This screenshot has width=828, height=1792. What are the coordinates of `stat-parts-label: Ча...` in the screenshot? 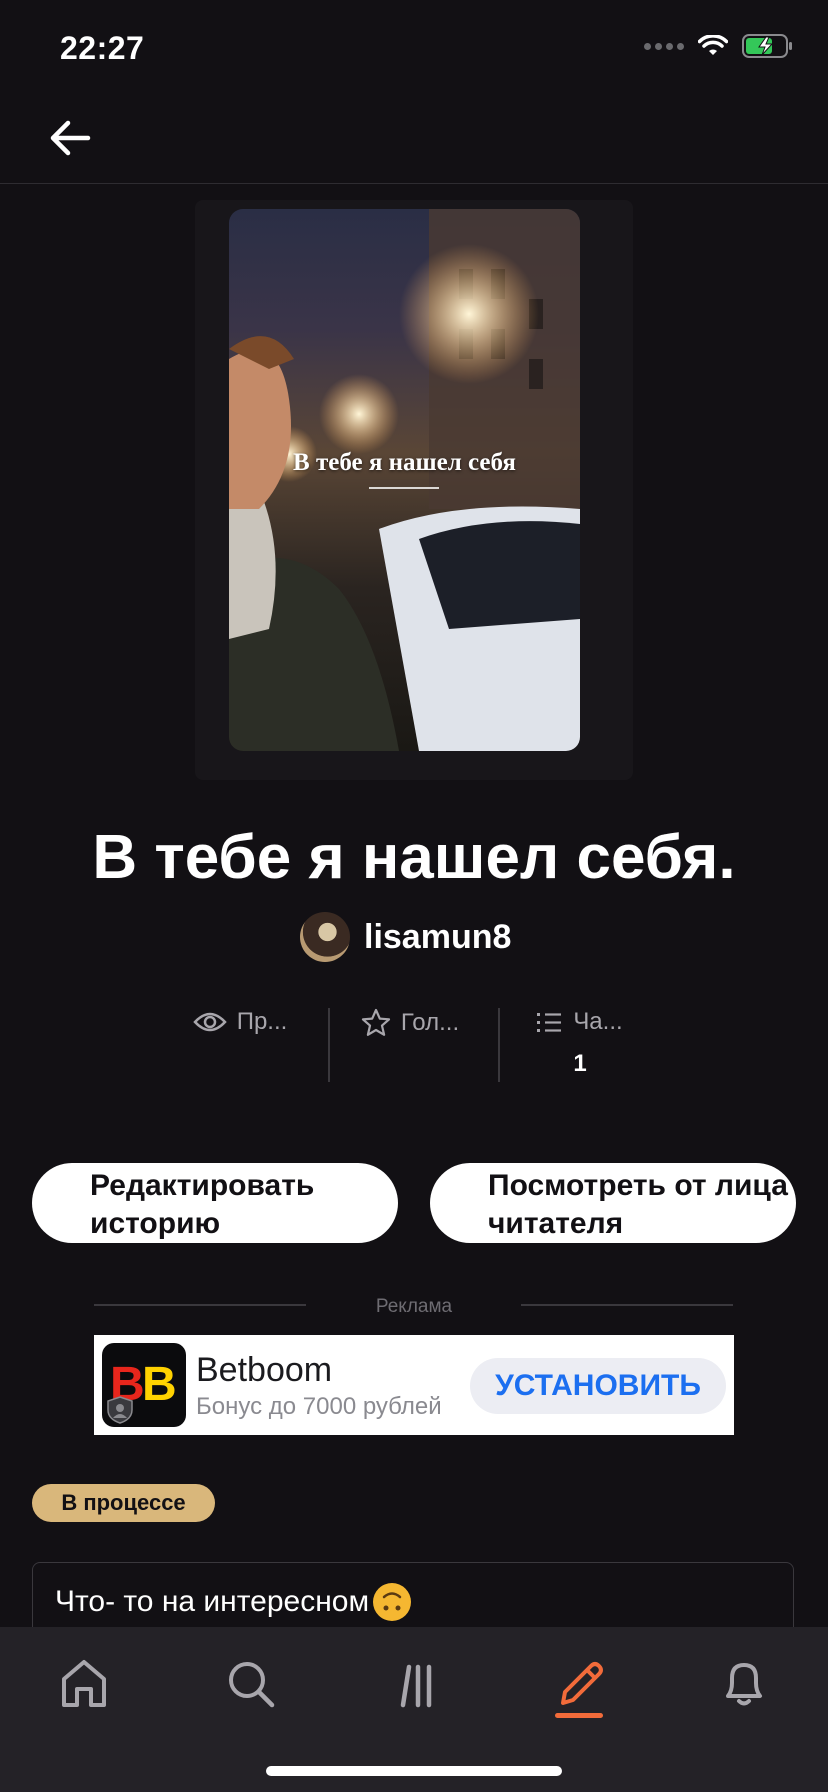 It's located at (598, 1021).